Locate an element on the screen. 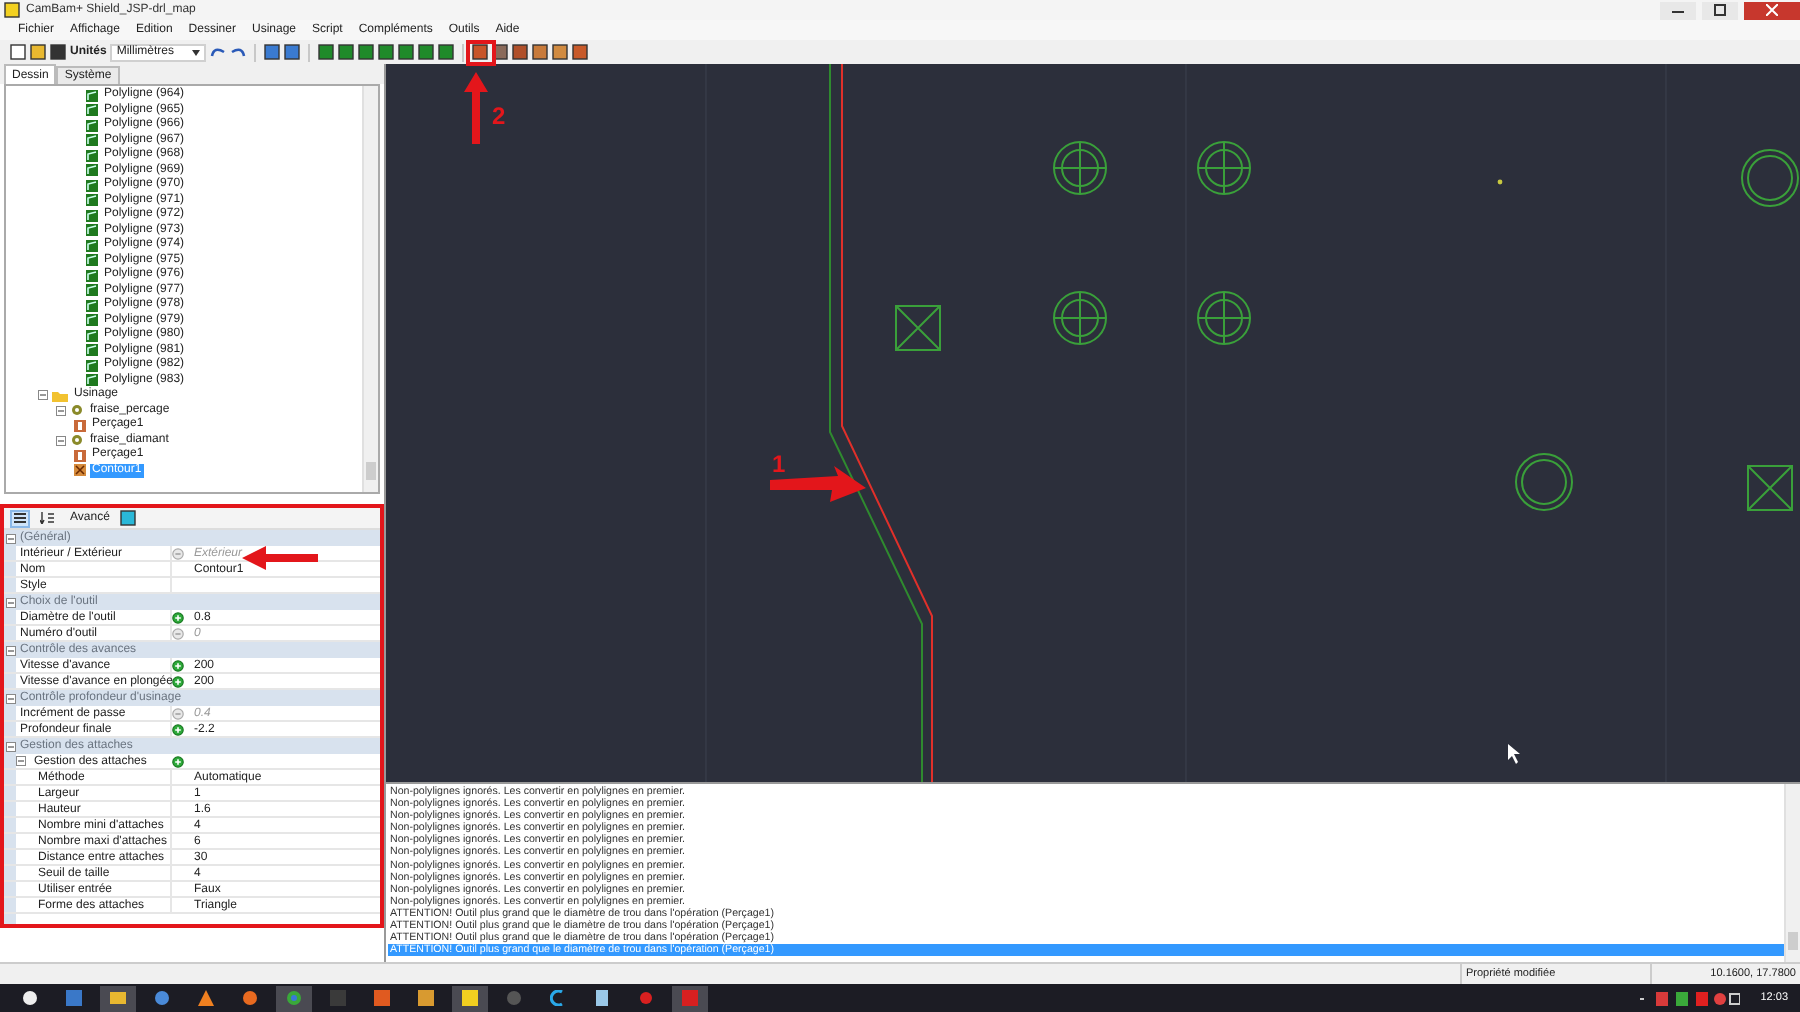  minimize-icon is located at coordinates (1678, 10).